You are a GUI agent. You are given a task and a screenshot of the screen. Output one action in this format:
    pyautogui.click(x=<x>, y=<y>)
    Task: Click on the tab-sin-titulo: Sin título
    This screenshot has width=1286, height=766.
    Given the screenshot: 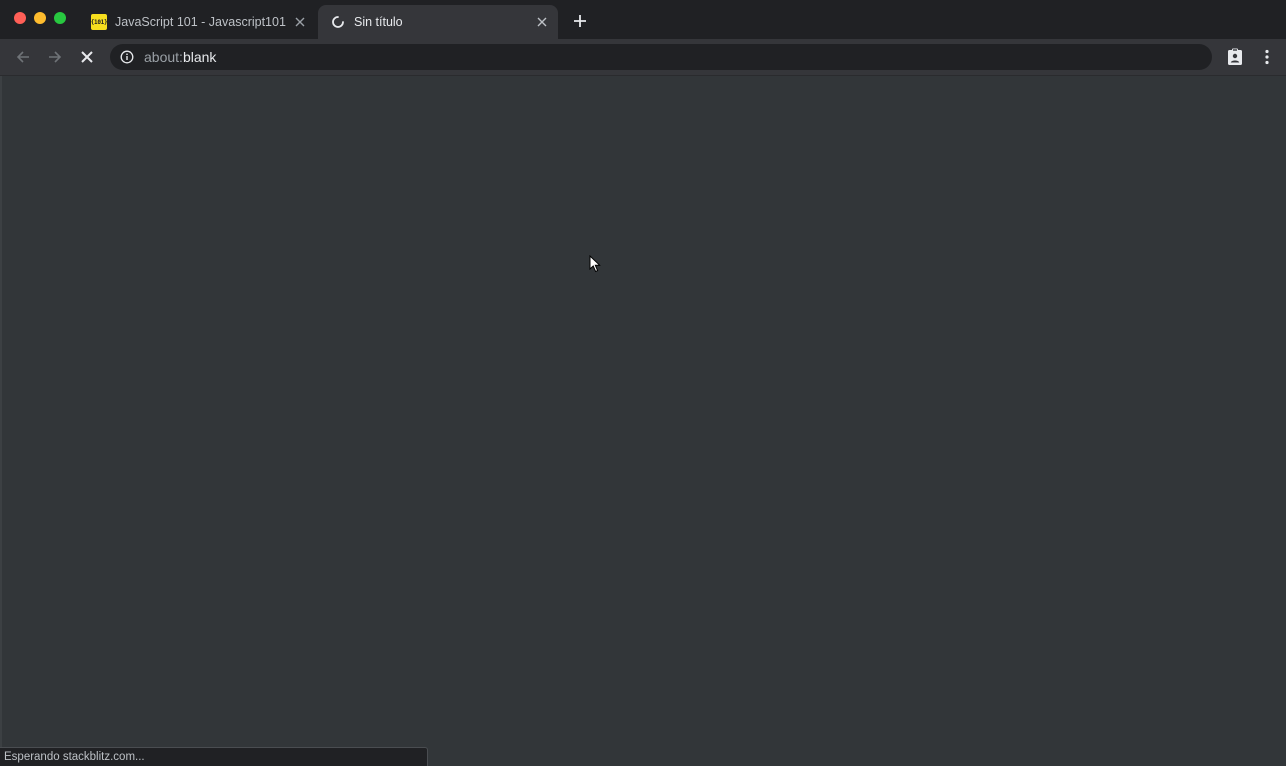 What is the action you would take?
    pyautogui.click(x=438, y=22)
    